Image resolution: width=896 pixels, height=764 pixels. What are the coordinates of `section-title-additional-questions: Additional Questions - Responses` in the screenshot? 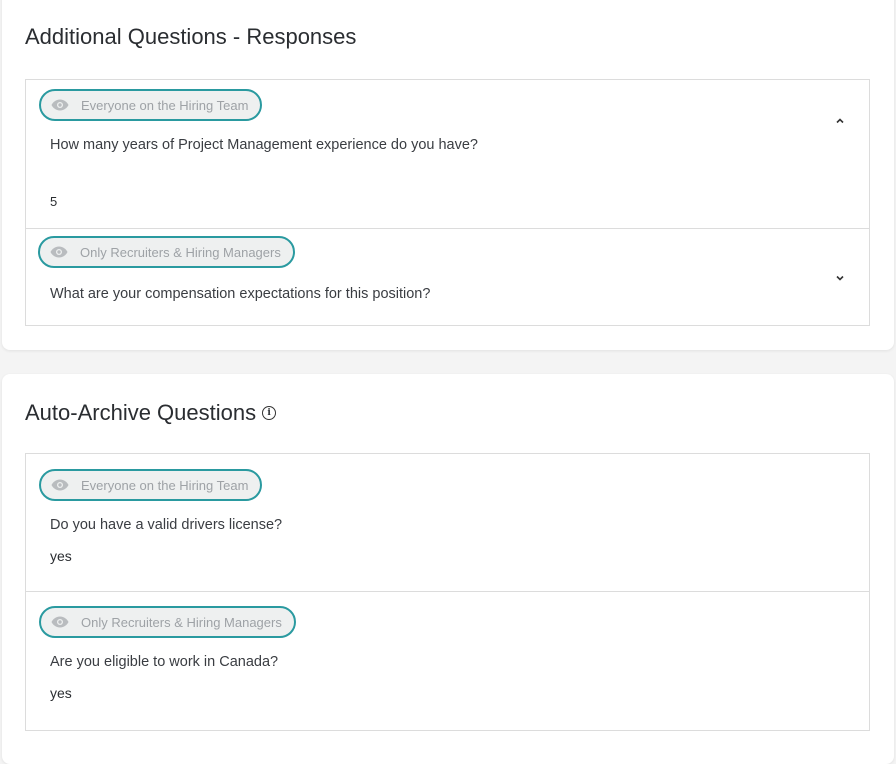 It's located at (191, 36).